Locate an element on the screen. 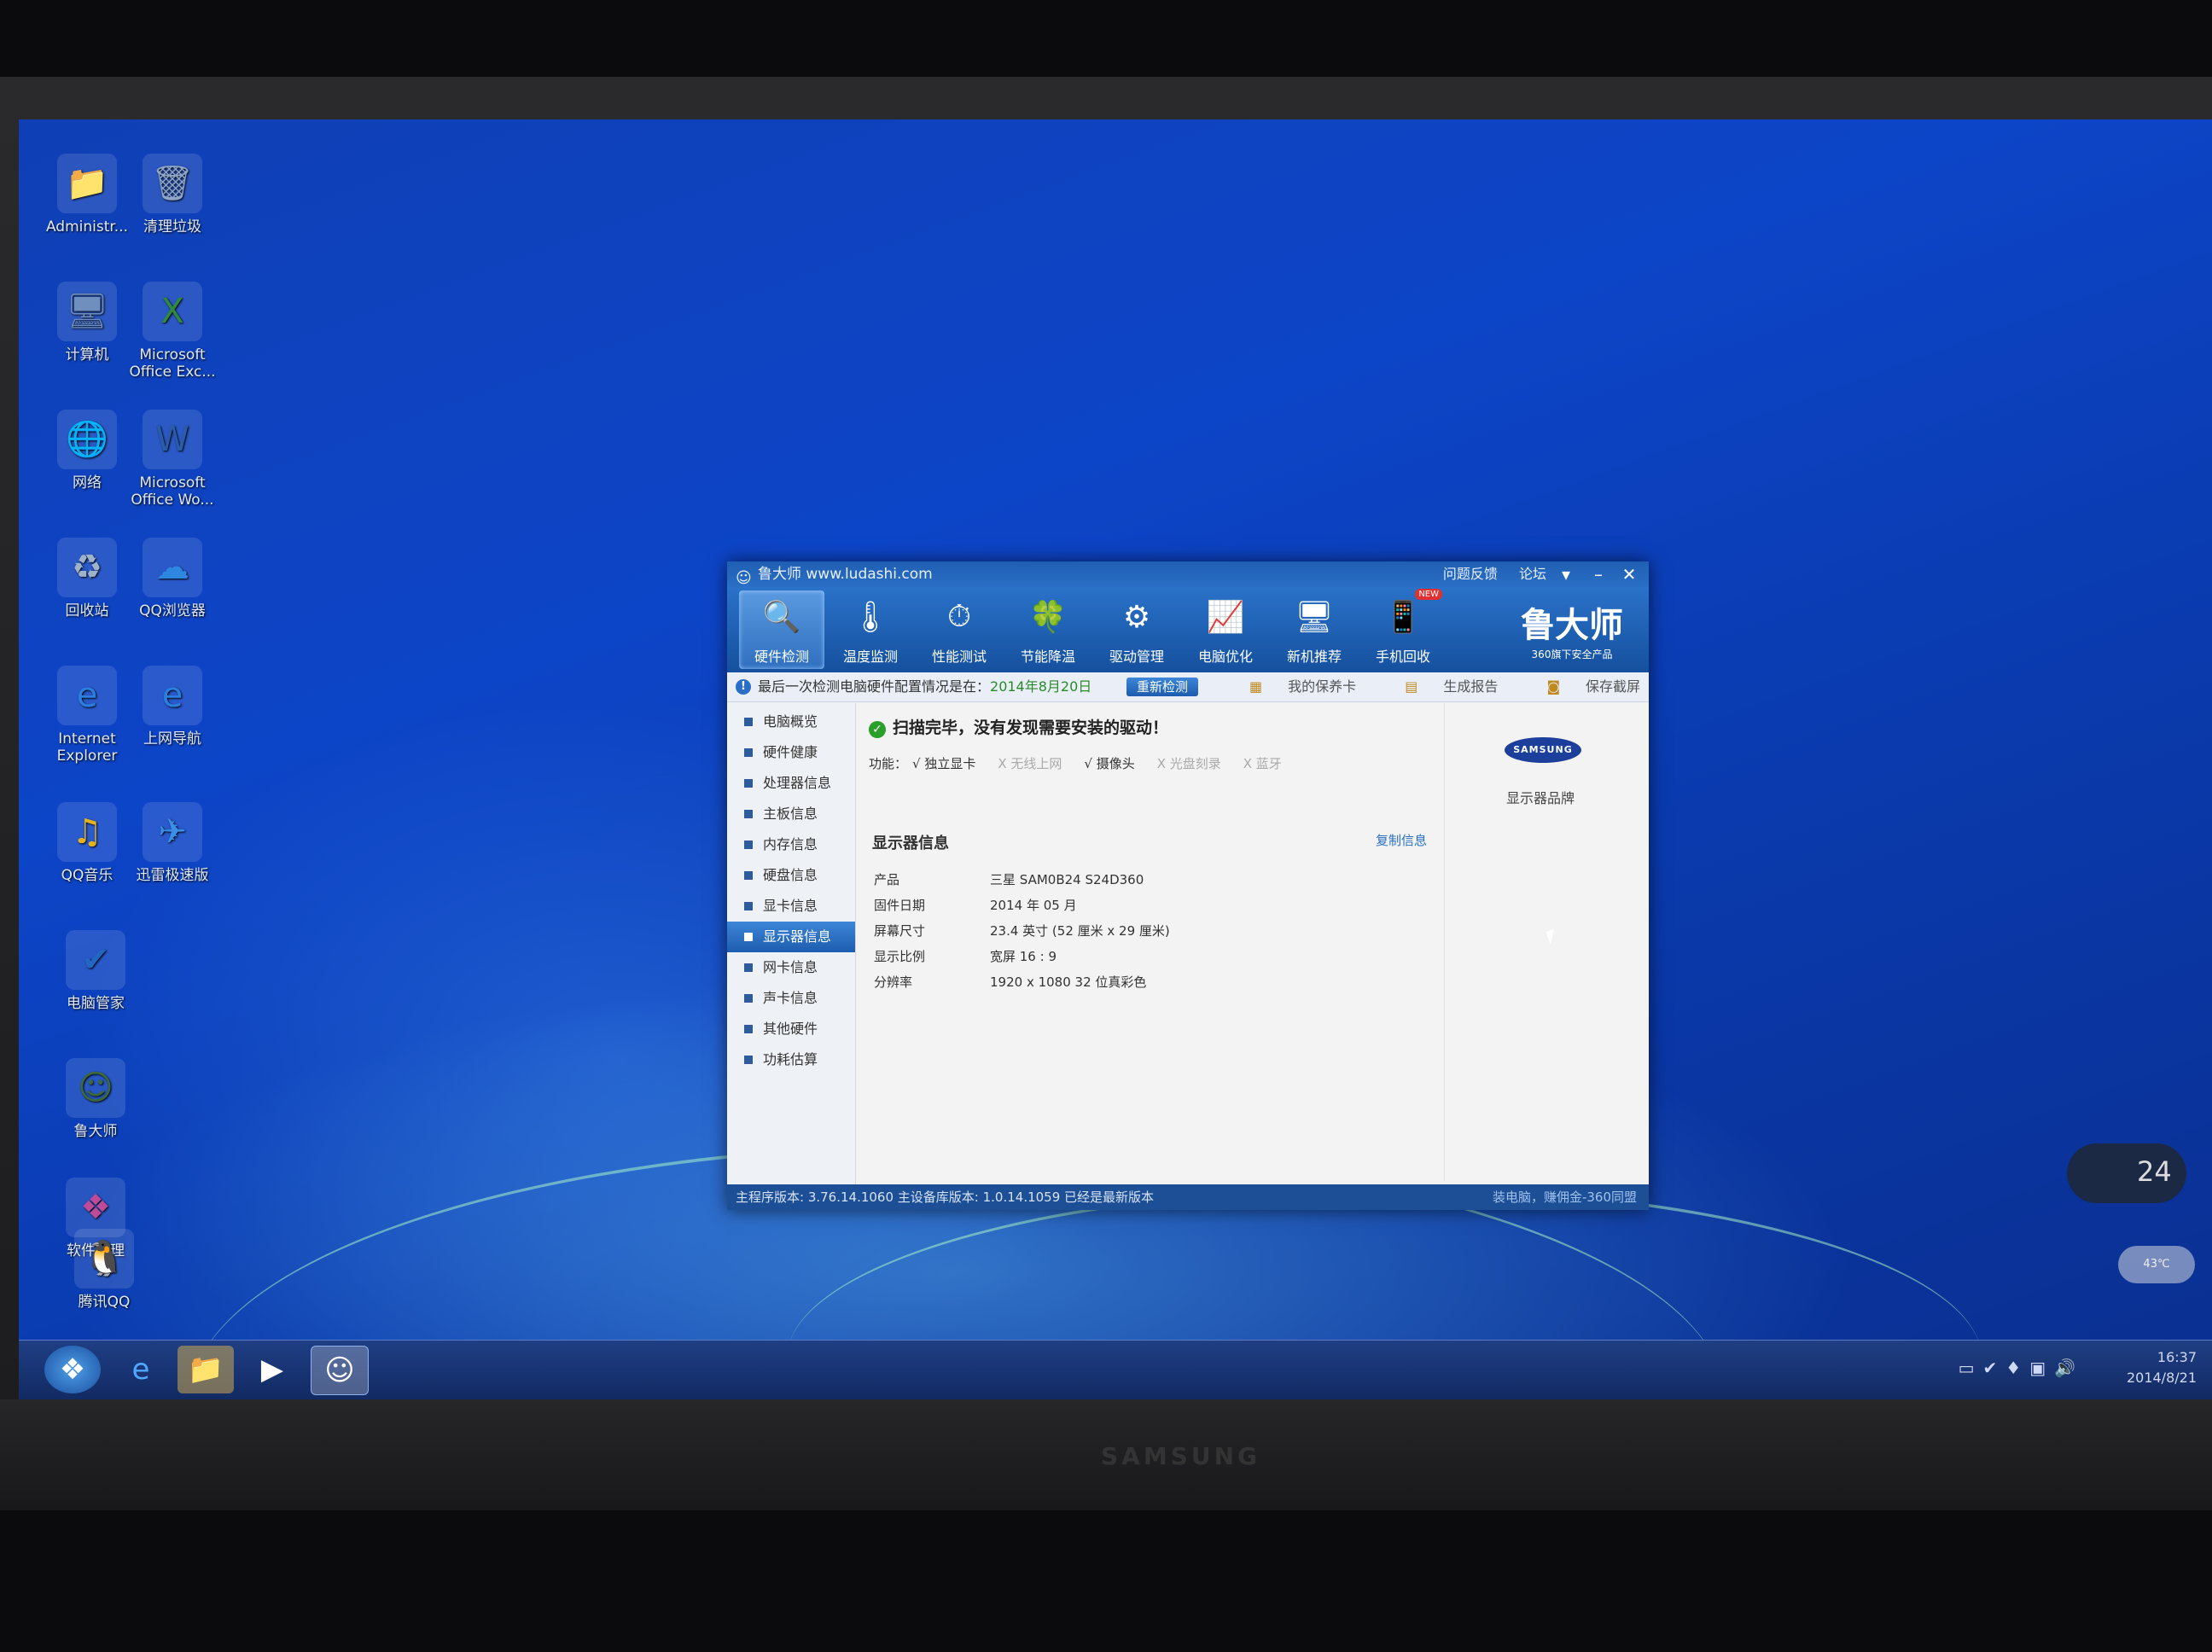 The width and height of the screenshot is (2212, 1652). title-links: 问题反馈 论坛 is located at coordinates (1486, 574).